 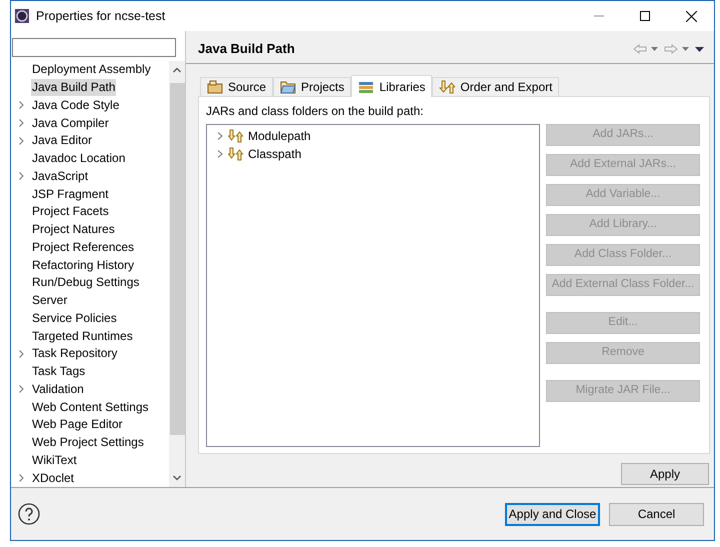 What do you see at coordinates (73, 87) in the screenshot?
I see `tree-item: Java Build Path` at bounding box center [73, 87].